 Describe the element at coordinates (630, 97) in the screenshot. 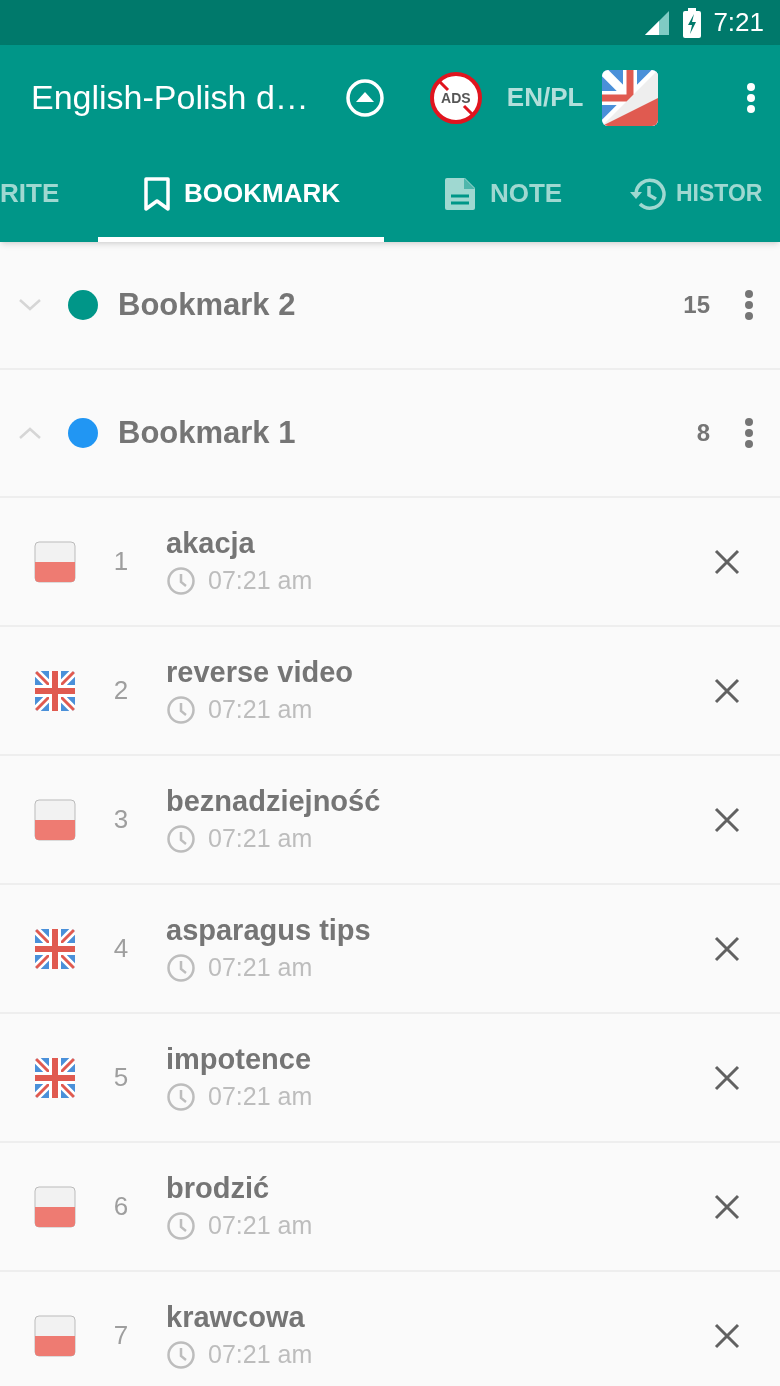

I see `language-flag-icon` at that location.